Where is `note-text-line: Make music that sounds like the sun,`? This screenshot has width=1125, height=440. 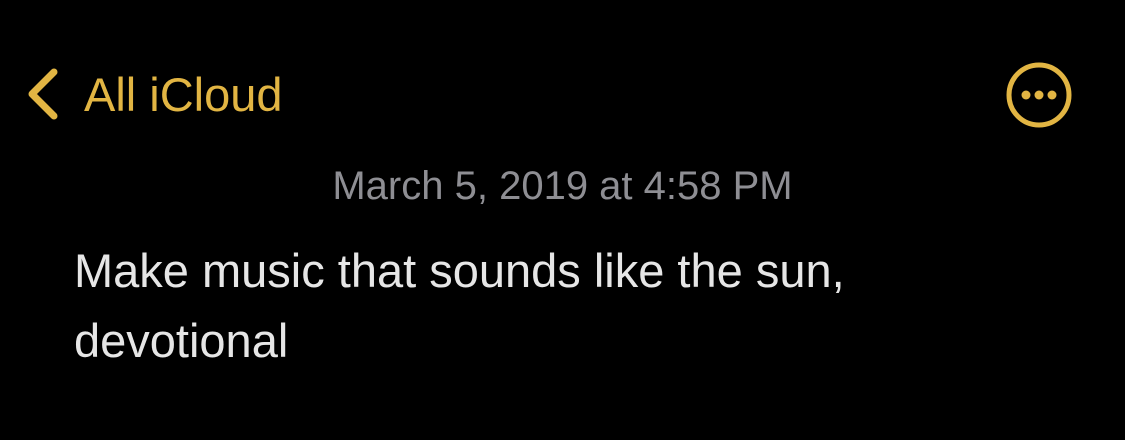 note-text-line: Make music that sounds like the sun, is located at coordinates (459, 270).